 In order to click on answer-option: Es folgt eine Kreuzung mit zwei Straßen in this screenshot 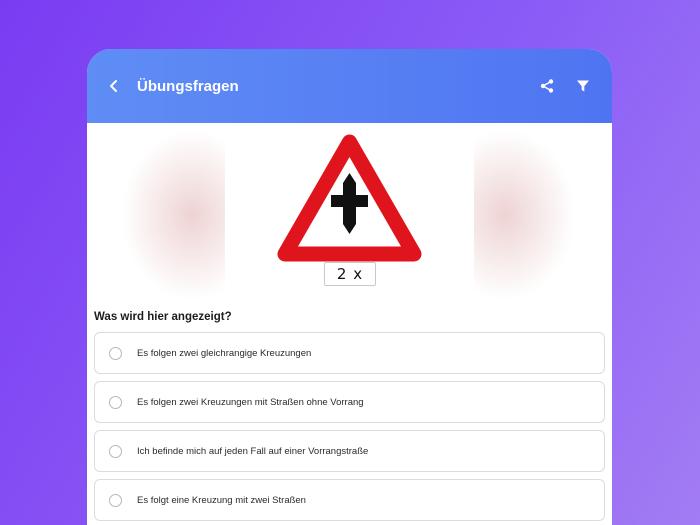, I will do `click(349, 500)`.